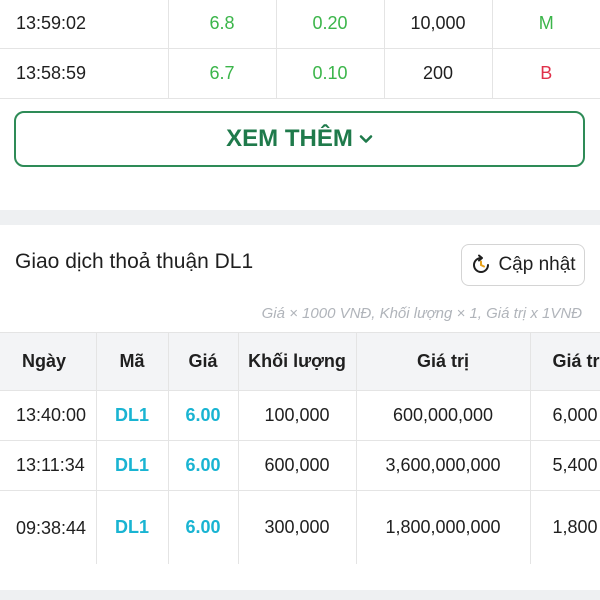  I want to click on value-cell: 1,800,000,000, so click(443, 527).